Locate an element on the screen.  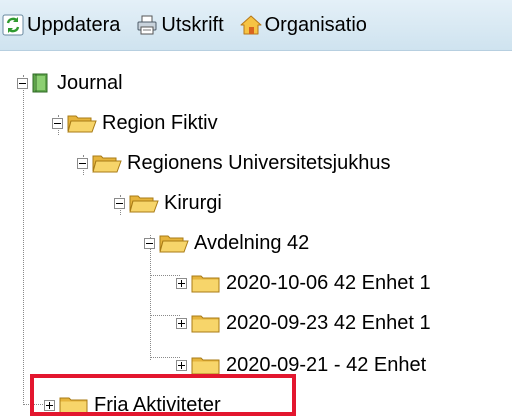
tree-node-avdelning-42: Avdelning 42 is located at coordinates (226, 243).